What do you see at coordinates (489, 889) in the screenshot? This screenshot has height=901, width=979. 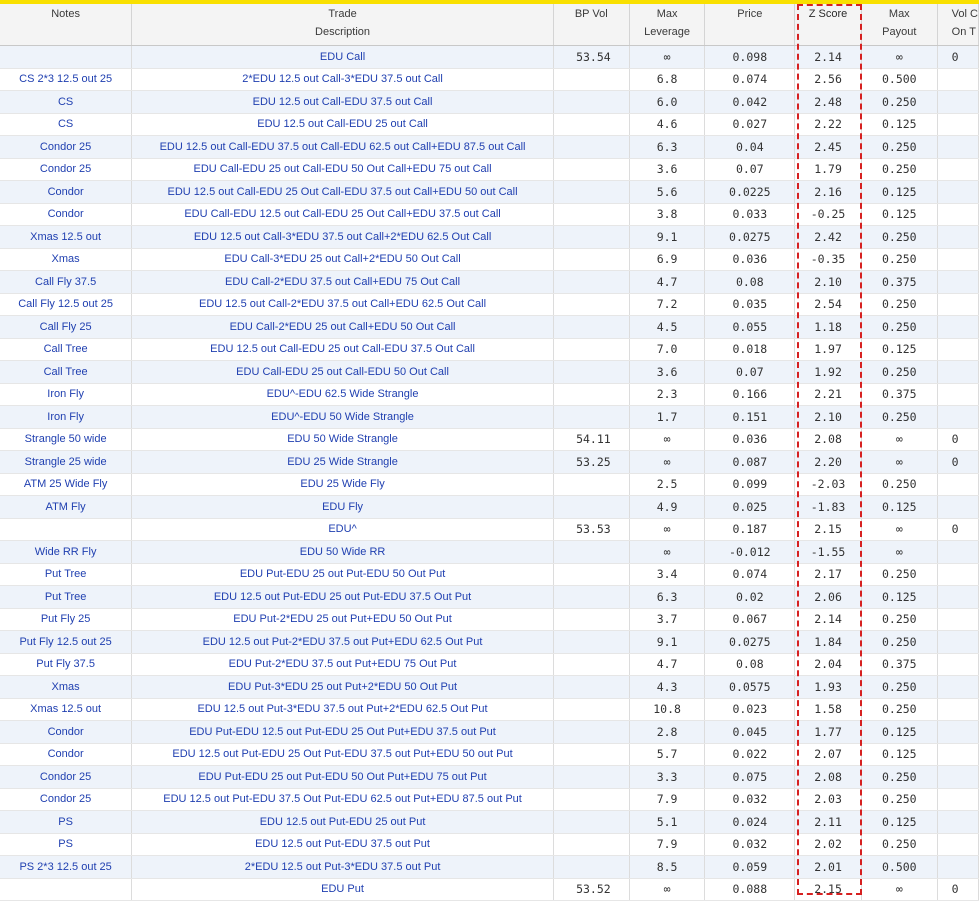 I see `table-row: EDU Put 53.52 ∞ 0.088 2.15 ∞ 0` at bounding box center [489, 889].